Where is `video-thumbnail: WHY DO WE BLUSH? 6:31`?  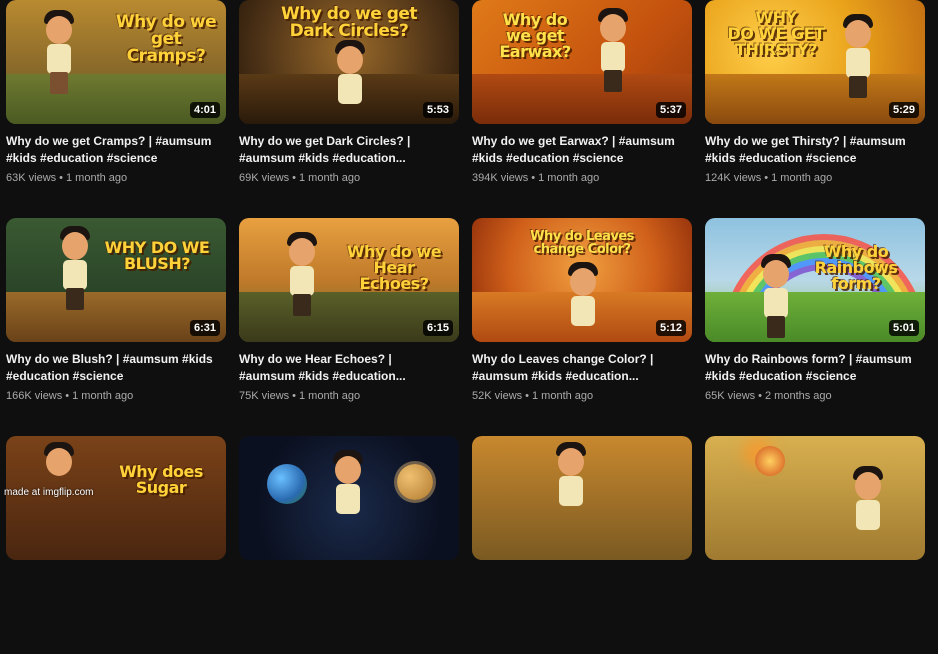 video-thumbnail: WHY DO WE BLUSH? 6:31 is located at coordinates (116, 280).